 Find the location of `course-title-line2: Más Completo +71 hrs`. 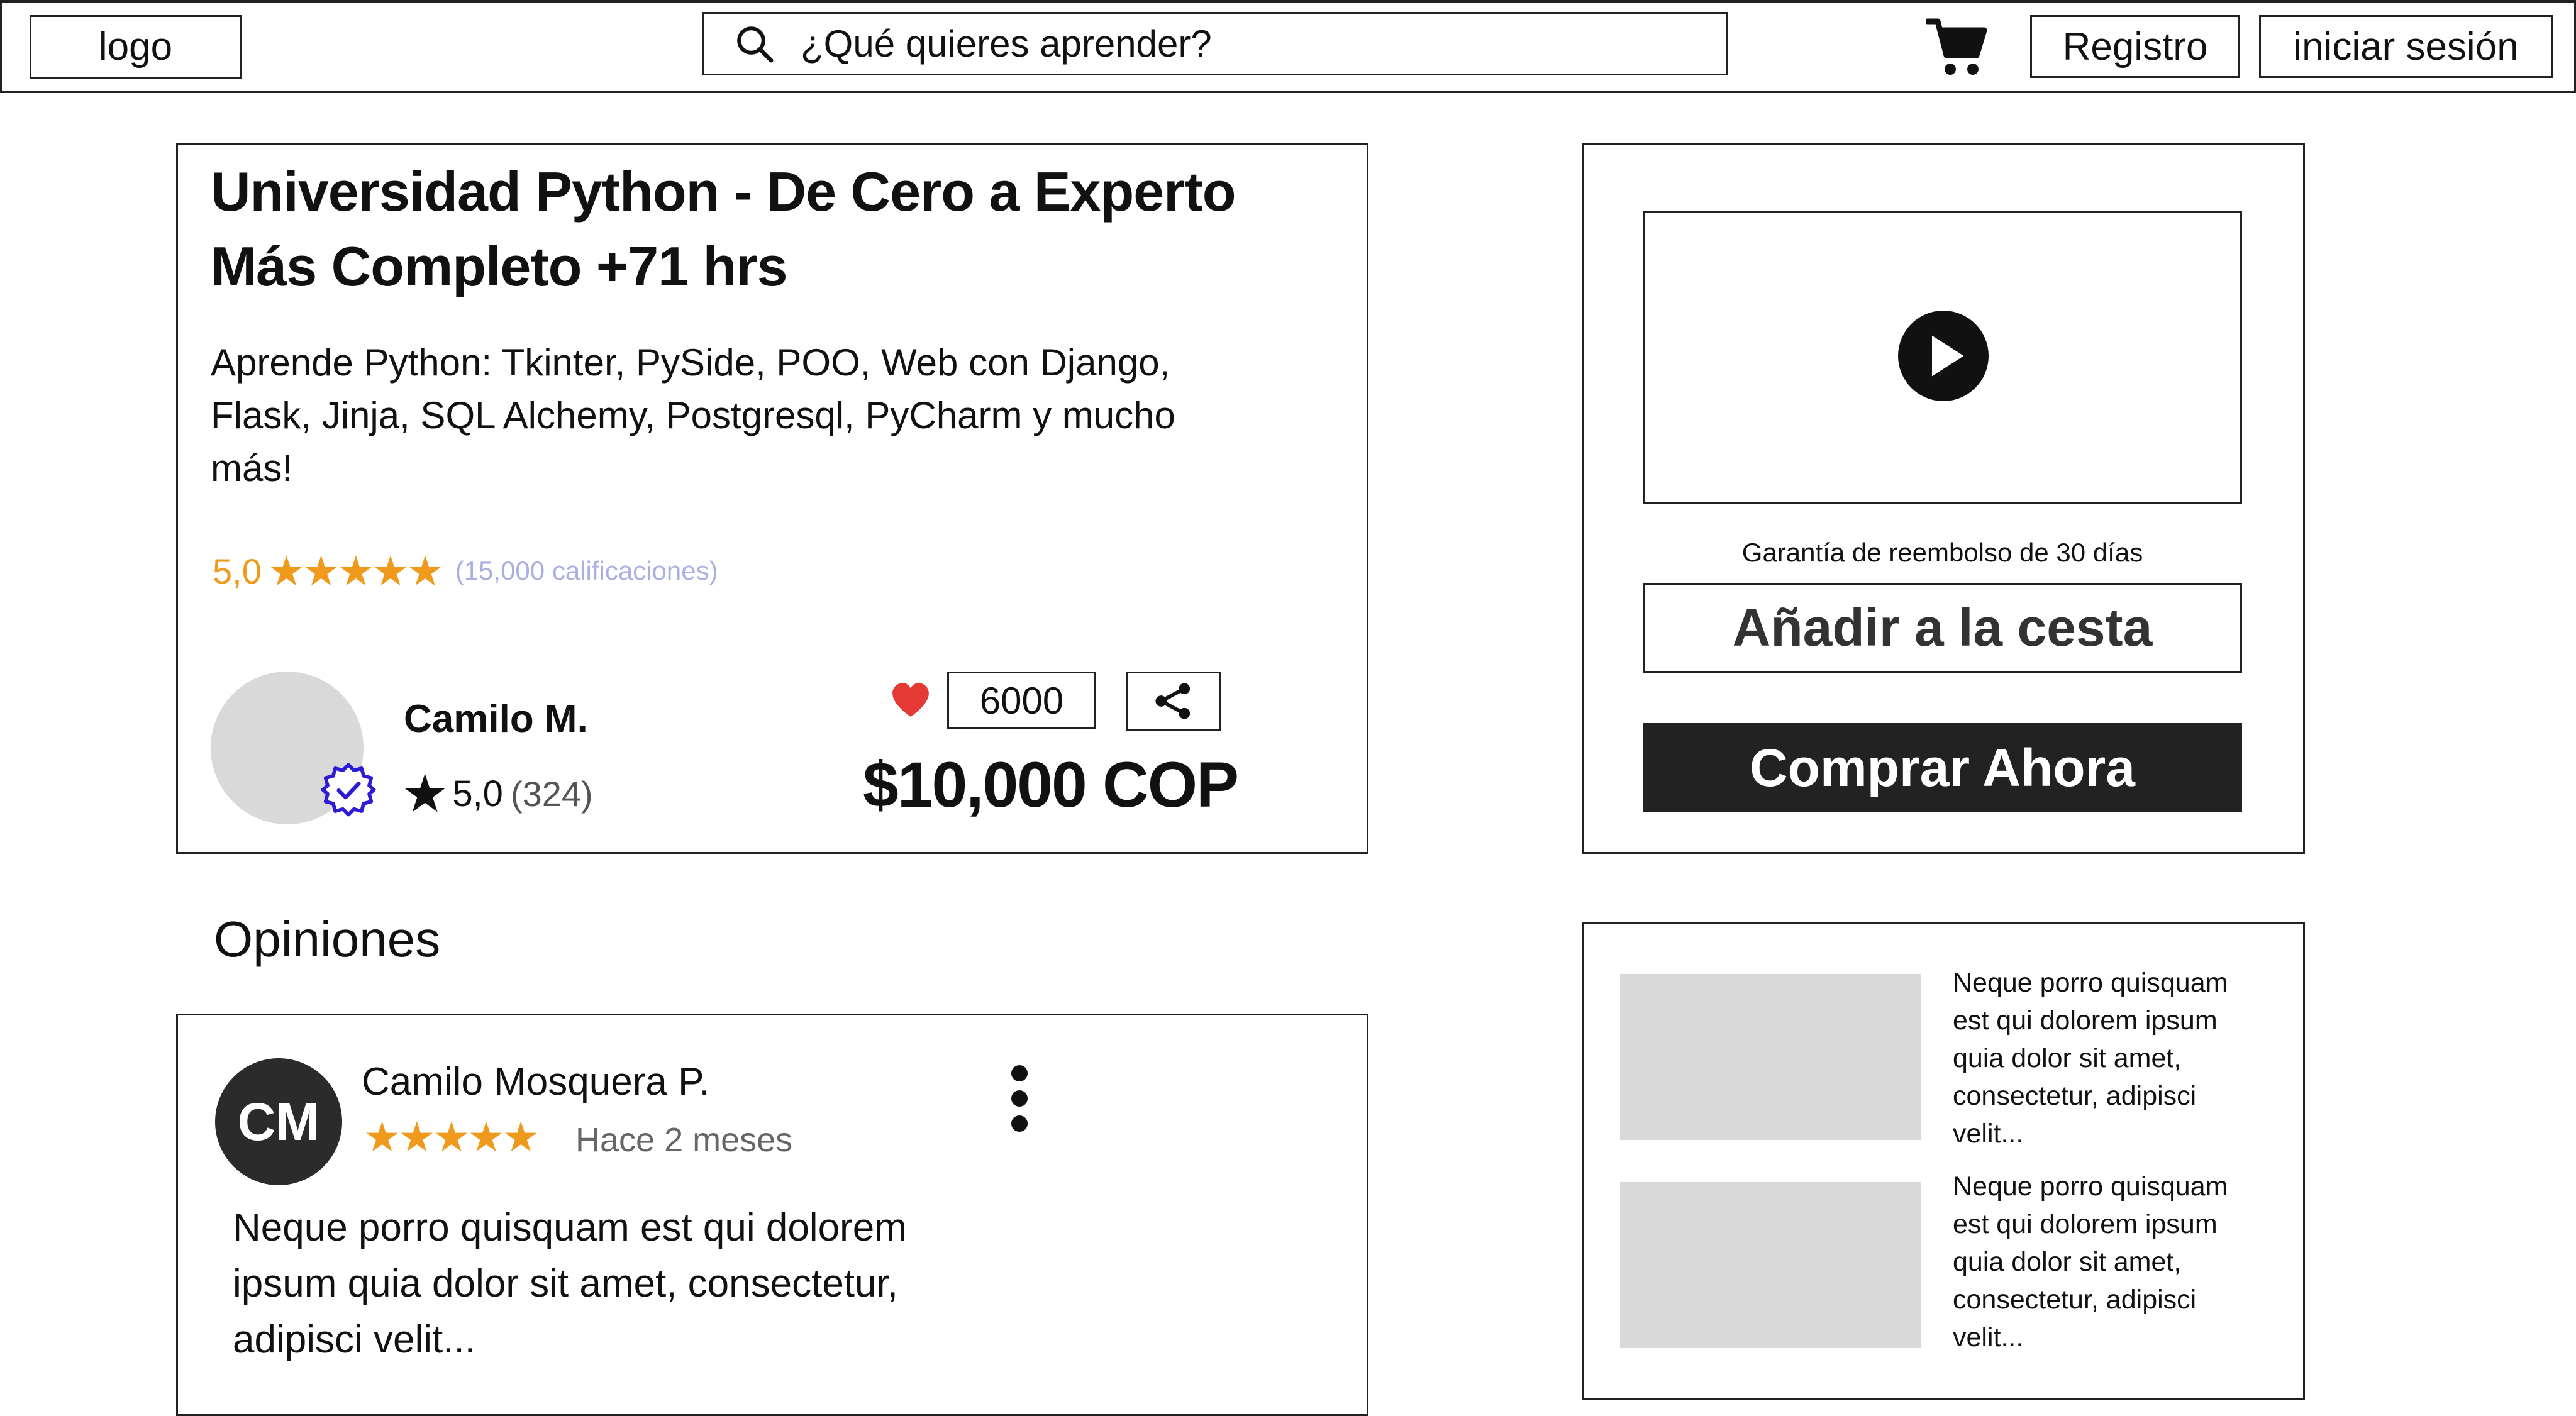

course-title-line2: Más Completo +71 hrs is located at coordinates (499, 266).